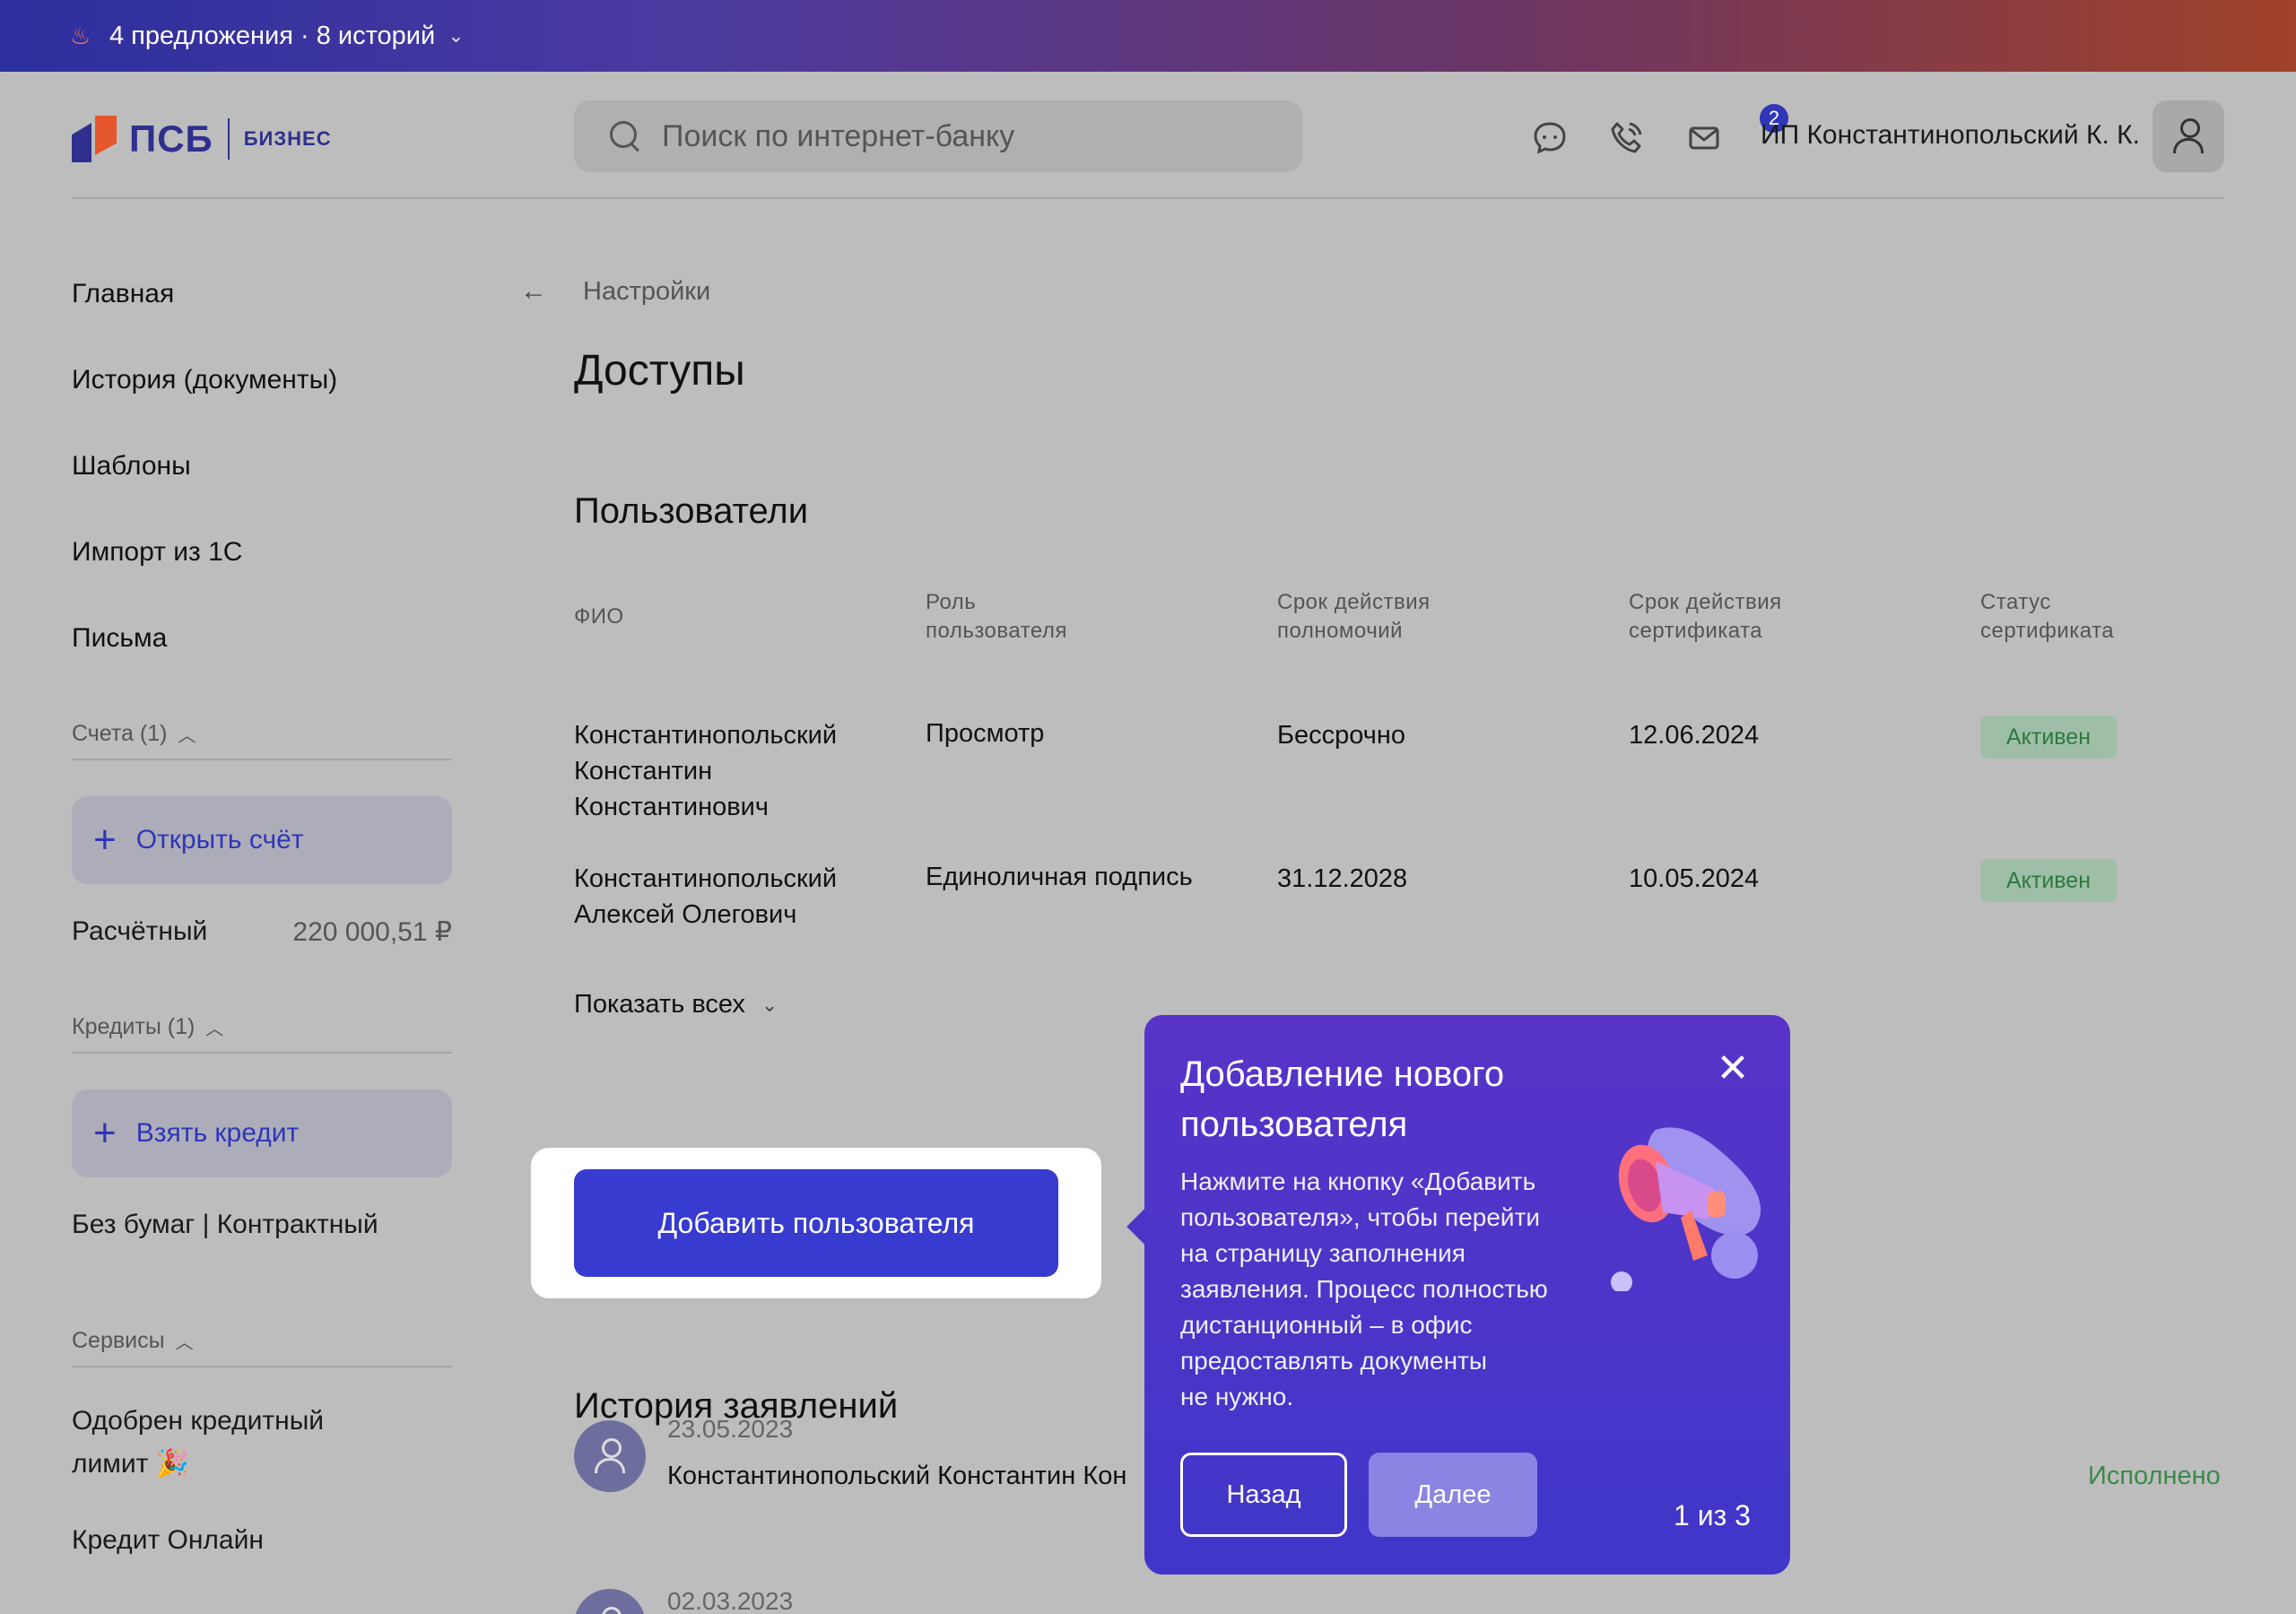  Describe the element at coordinates (976, 136) in the screenshot. I see `search-input` at that location.